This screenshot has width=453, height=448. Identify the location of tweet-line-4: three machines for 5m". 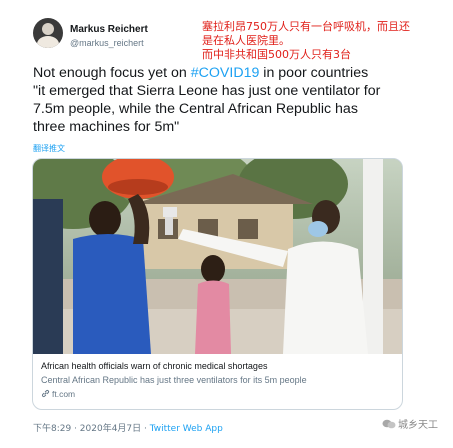
(106, 127).